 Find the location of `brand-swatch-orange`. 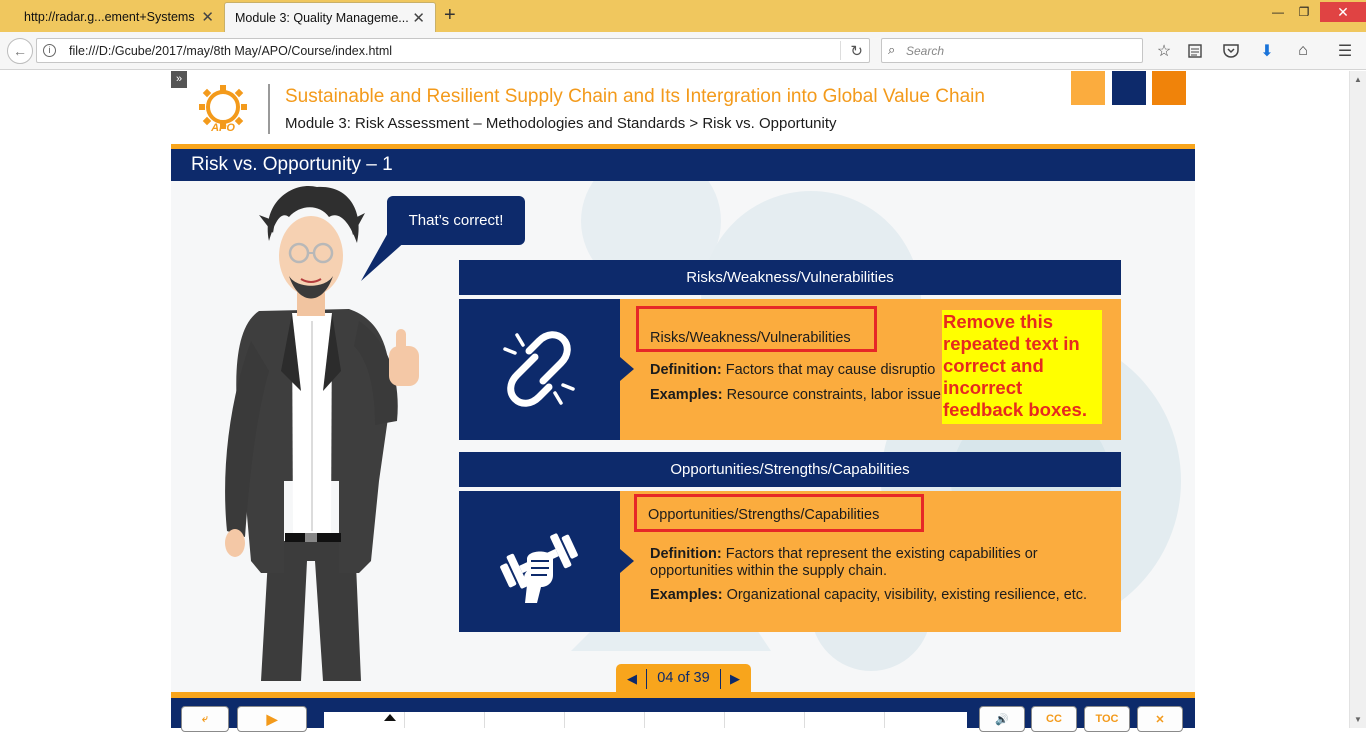

brand-swatch-orange is located at coordinates (1169, 88).